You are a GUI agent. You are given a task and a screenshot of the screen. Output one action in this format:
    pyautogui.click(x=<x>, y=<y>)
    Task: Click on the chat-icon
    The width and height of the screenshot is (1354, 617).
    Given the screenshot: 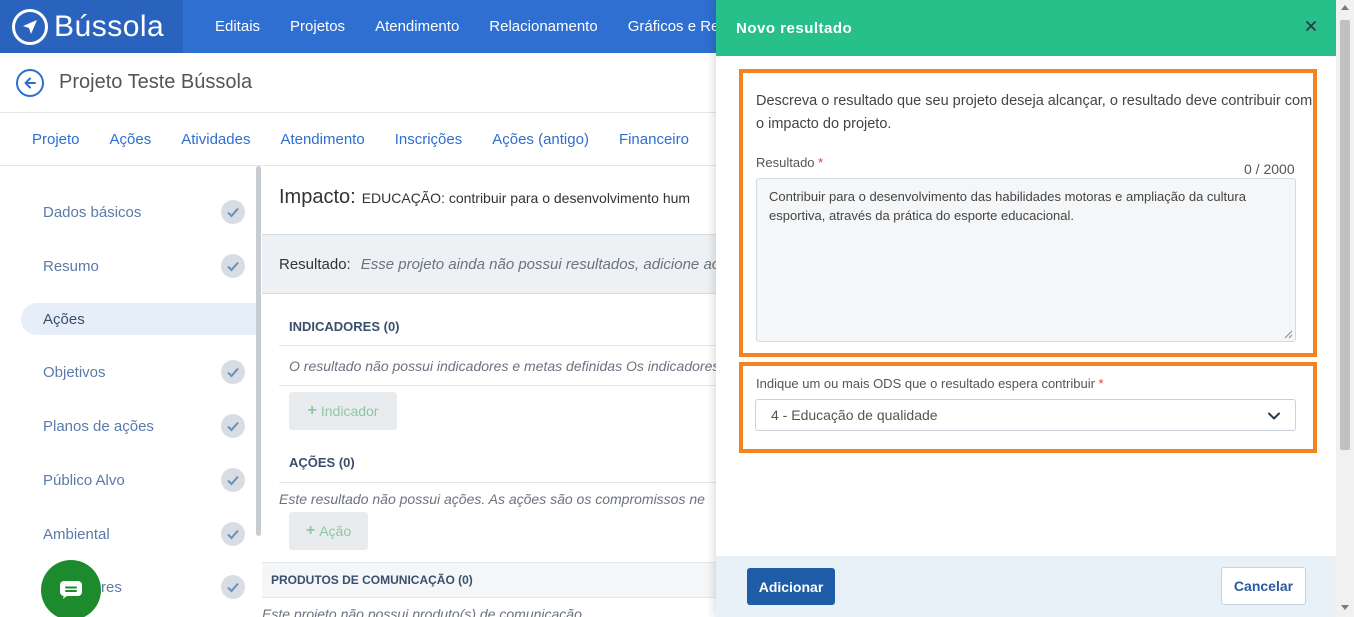 What is the action you would take?
    pyautogui.click(x=71, y=590)
    